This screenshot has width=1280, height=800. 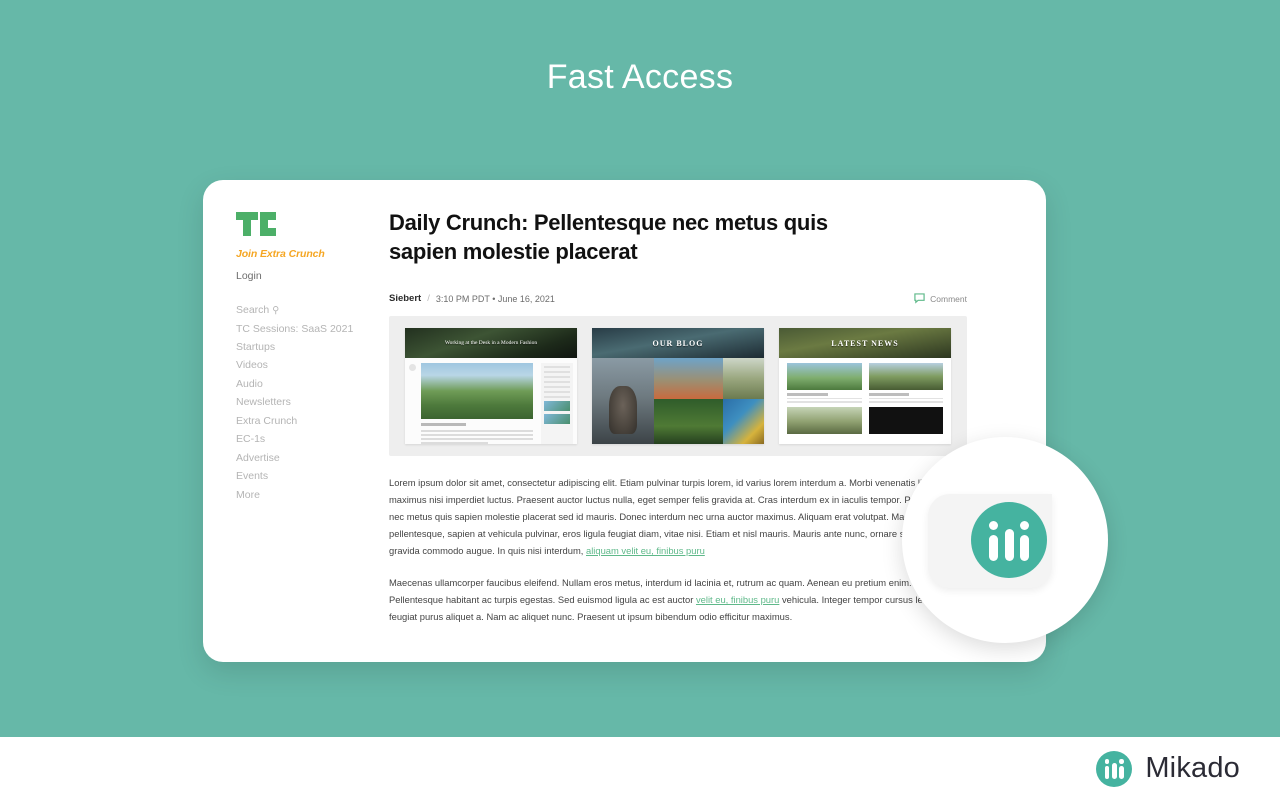 I want to click on sidebar-item-extra-crunch: Extra Crunch, so click(x=301, y=421).